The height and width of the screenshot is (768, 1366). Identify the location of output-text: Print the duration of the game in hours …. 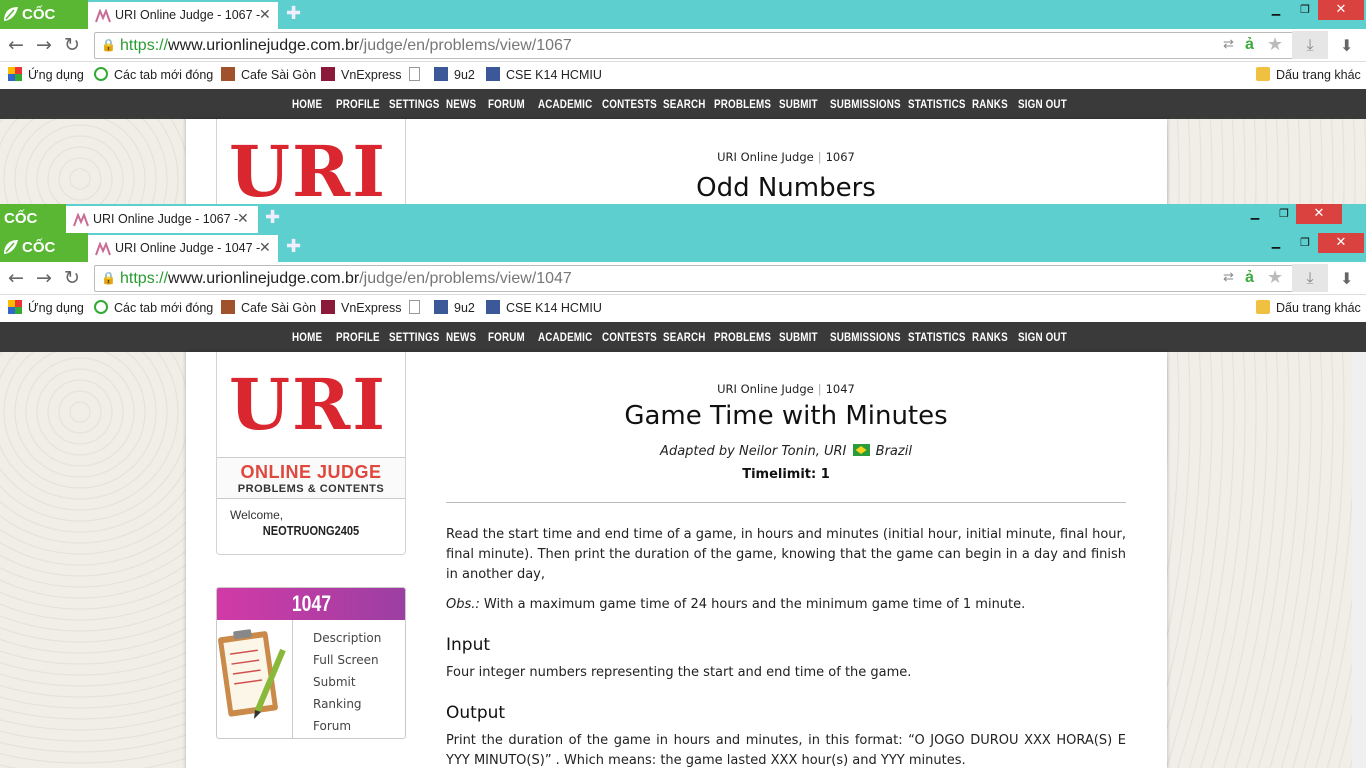
(786, 750).